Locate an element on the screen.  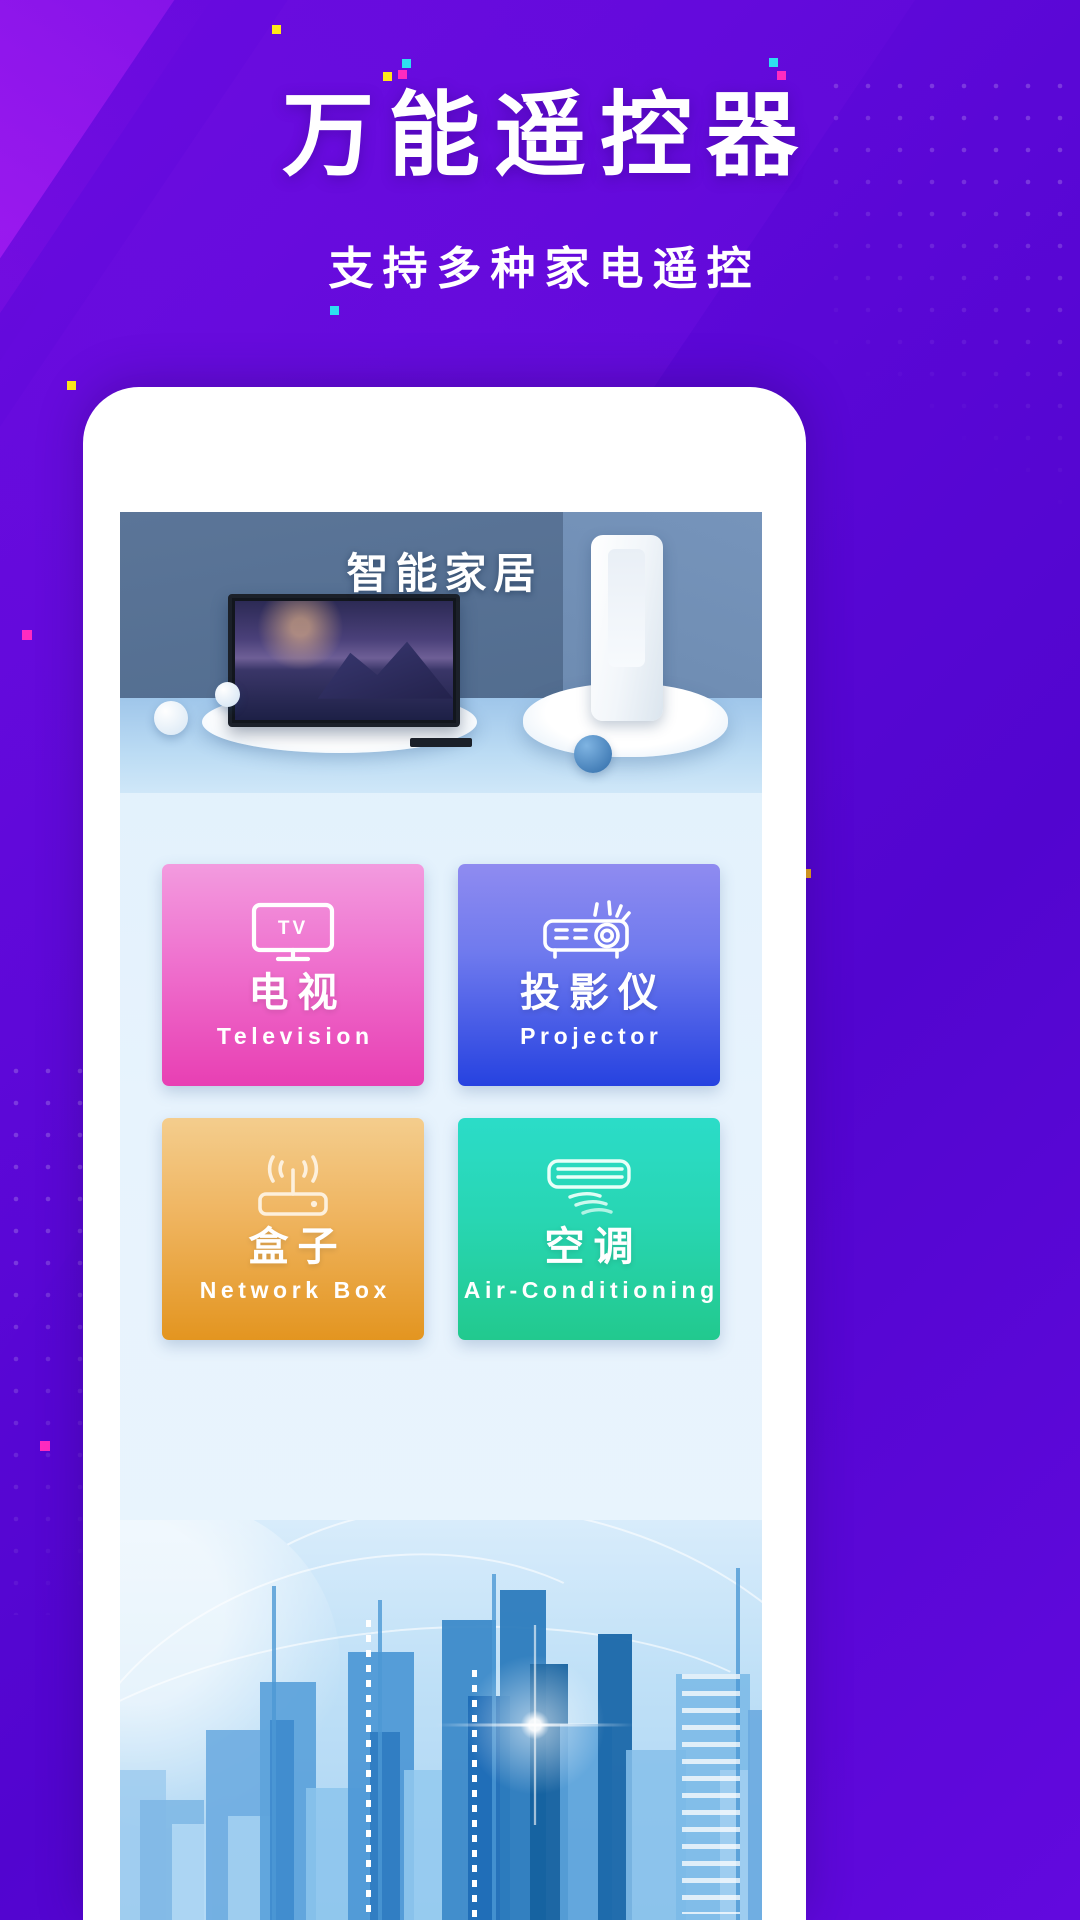
category-subtitle: Television is located at coordinates (295, 1035).